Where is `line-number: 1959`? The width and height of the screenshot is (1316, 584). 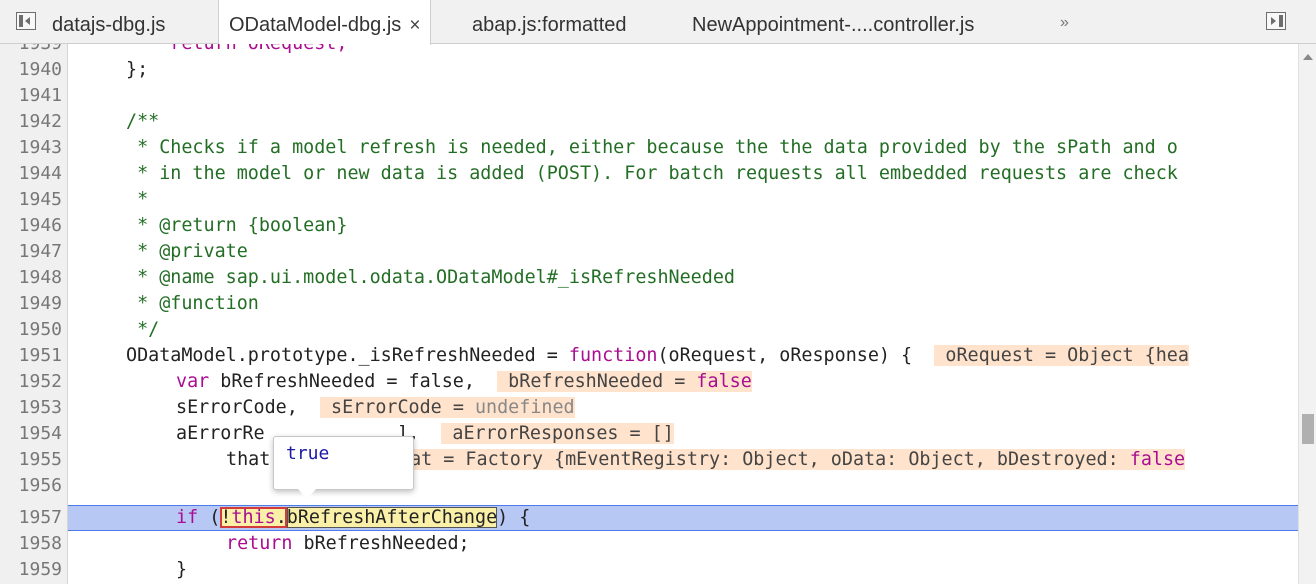 line-number: 1959 is located at coordinates (31, 570).